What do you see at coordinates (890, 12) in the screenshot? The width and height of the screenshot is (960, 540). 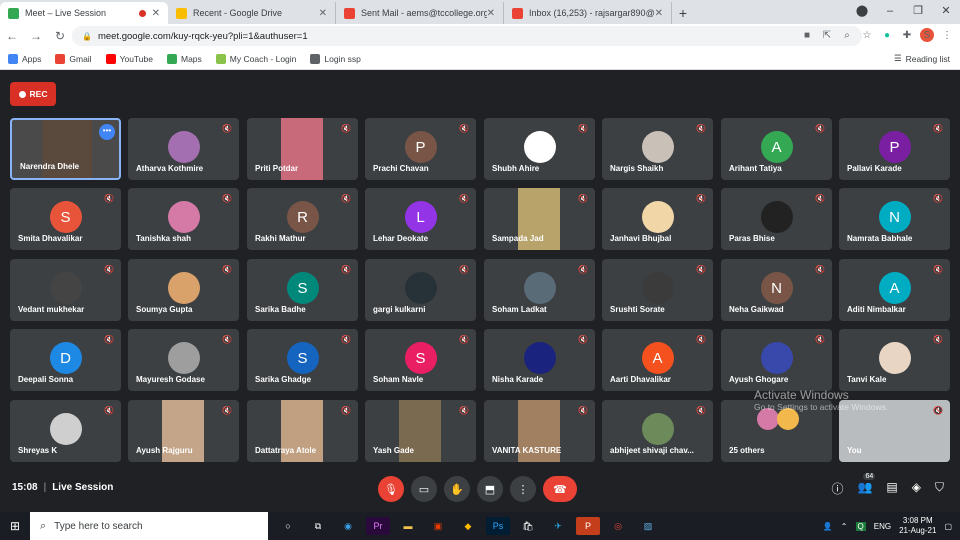 I see `minimize-button: –` at bounding box center [890, 12].